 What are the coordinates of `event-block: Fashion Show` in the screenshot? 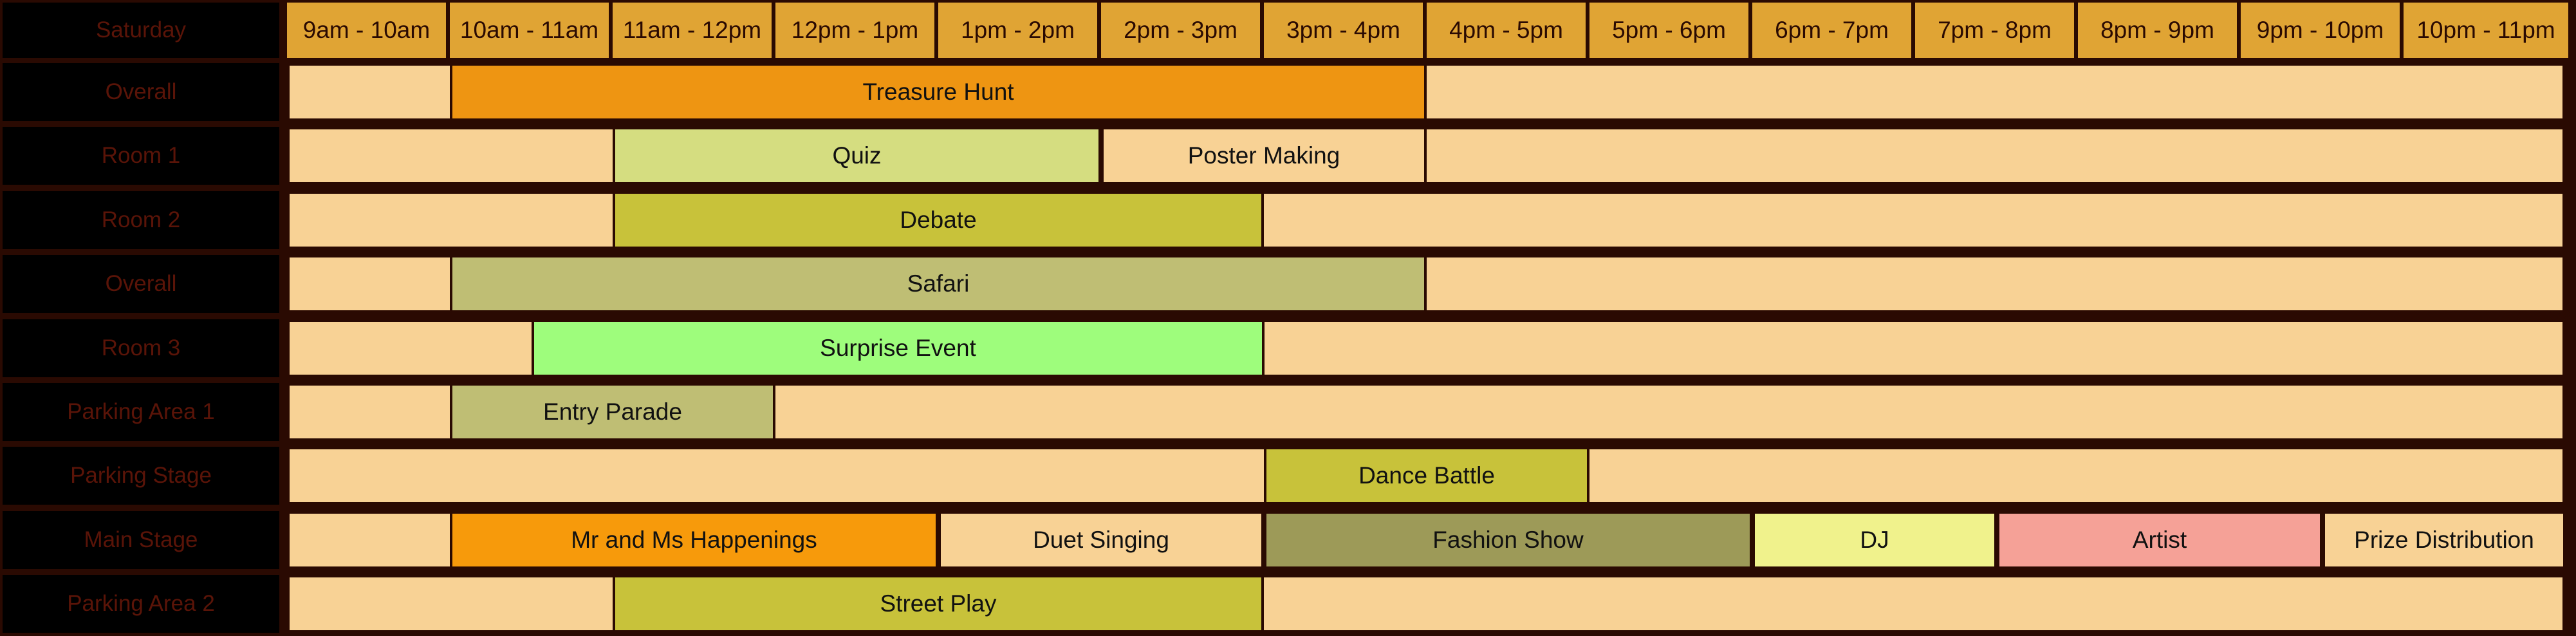 It's located at (1508, 540).